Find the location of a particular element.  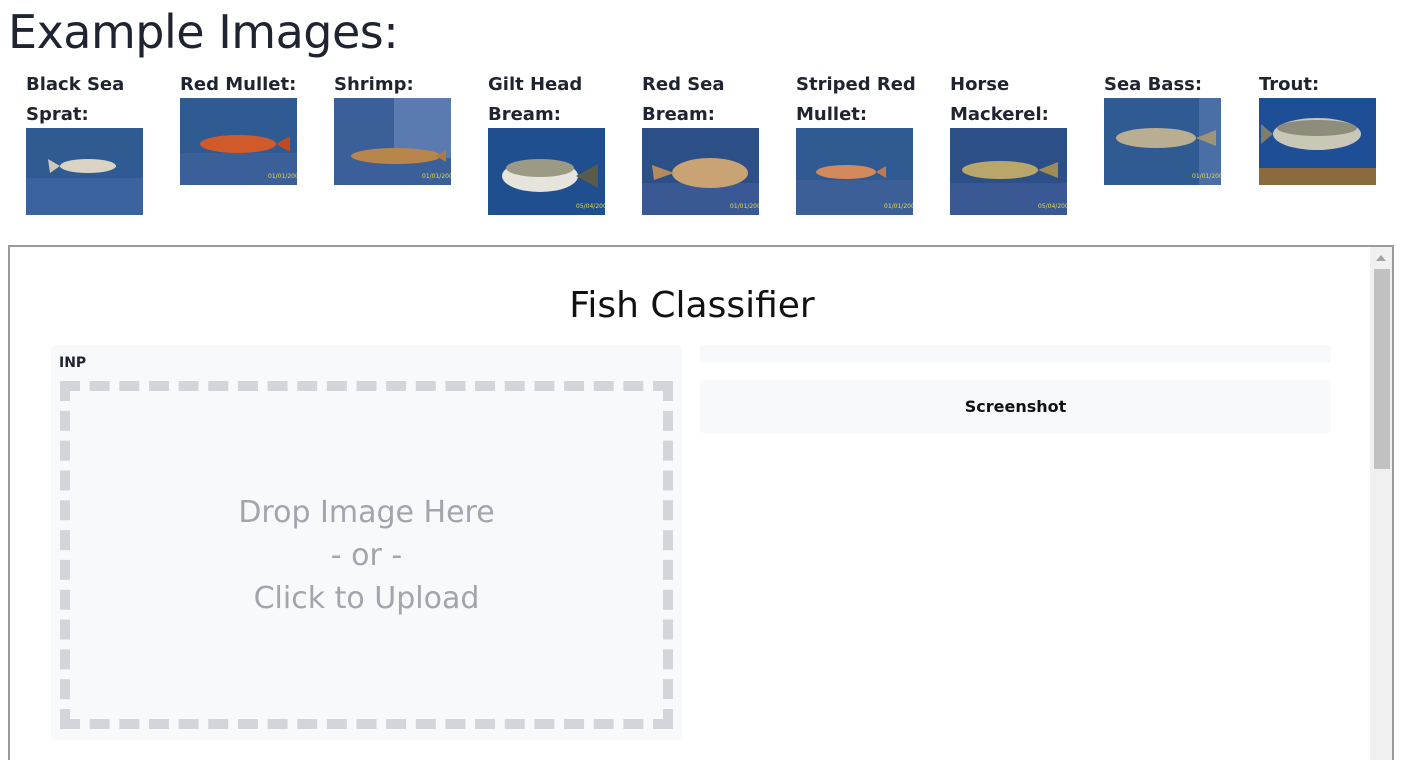

app-title: Fish Classifier is located at coordinates (692, 305).